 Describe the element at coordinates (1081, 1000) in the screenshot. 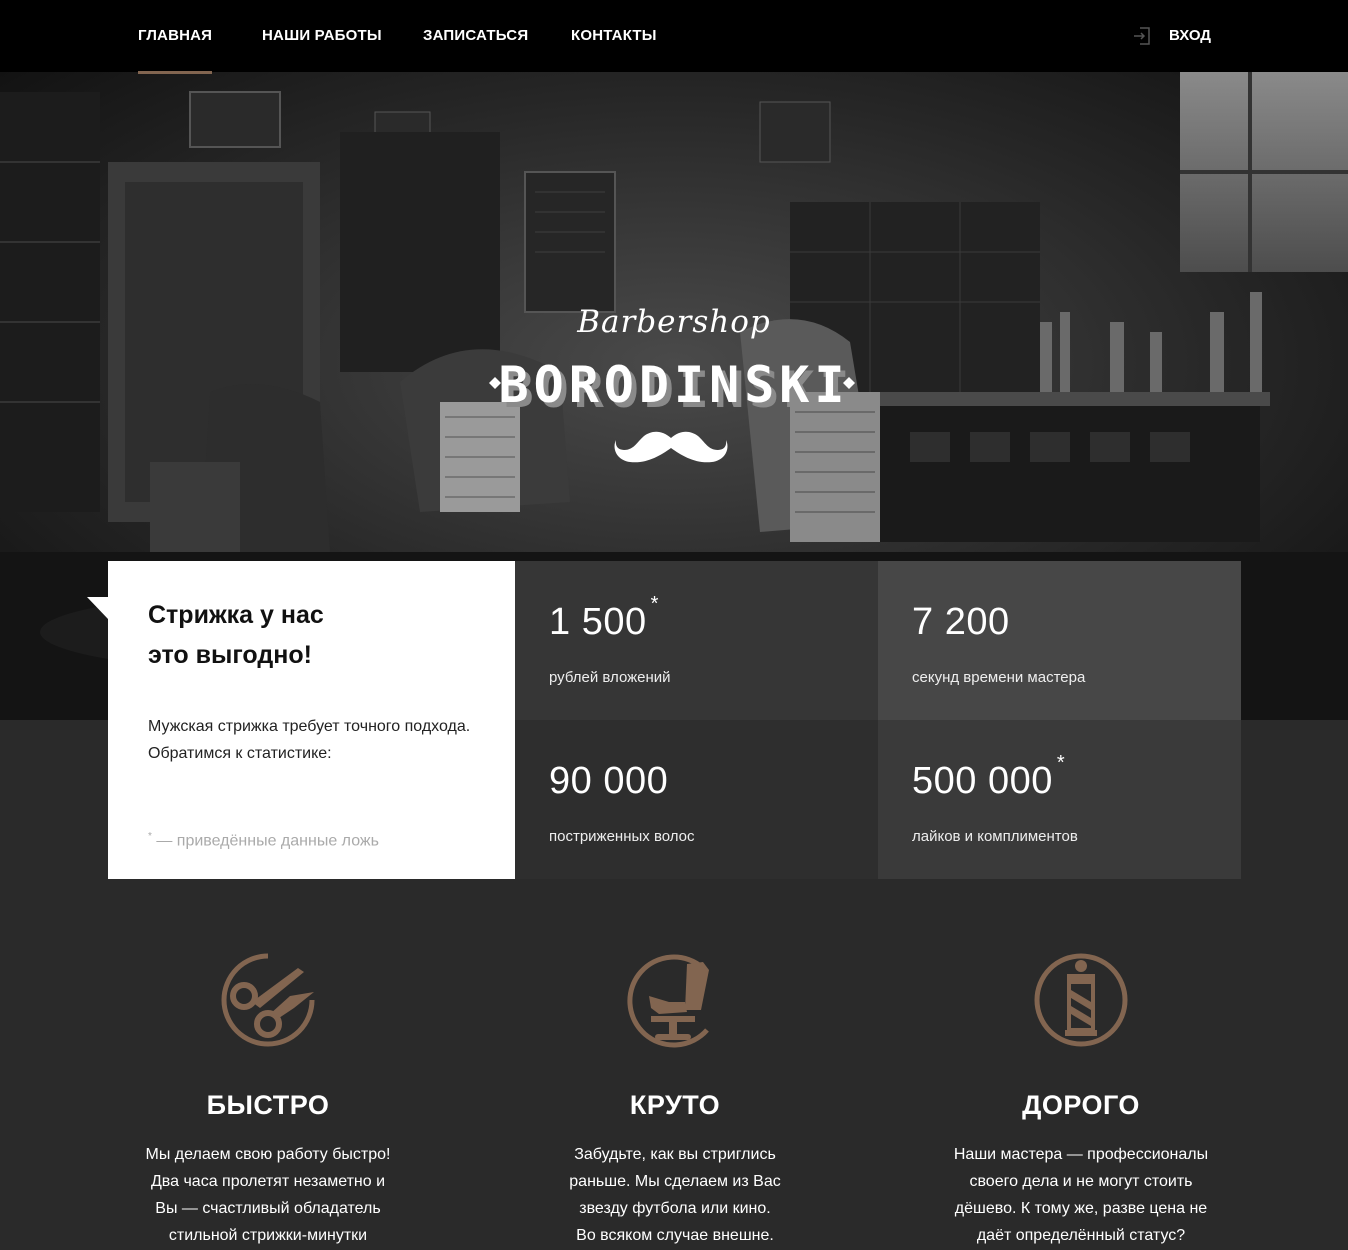

I see `barber-pole-icon` at that location.